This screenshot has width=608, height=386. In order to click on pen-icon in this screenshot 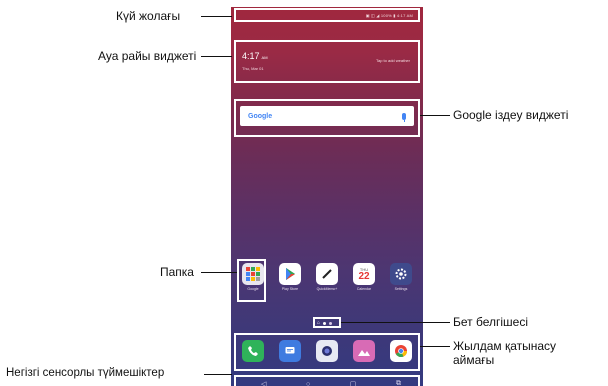, I will do `click(327, 274)`.